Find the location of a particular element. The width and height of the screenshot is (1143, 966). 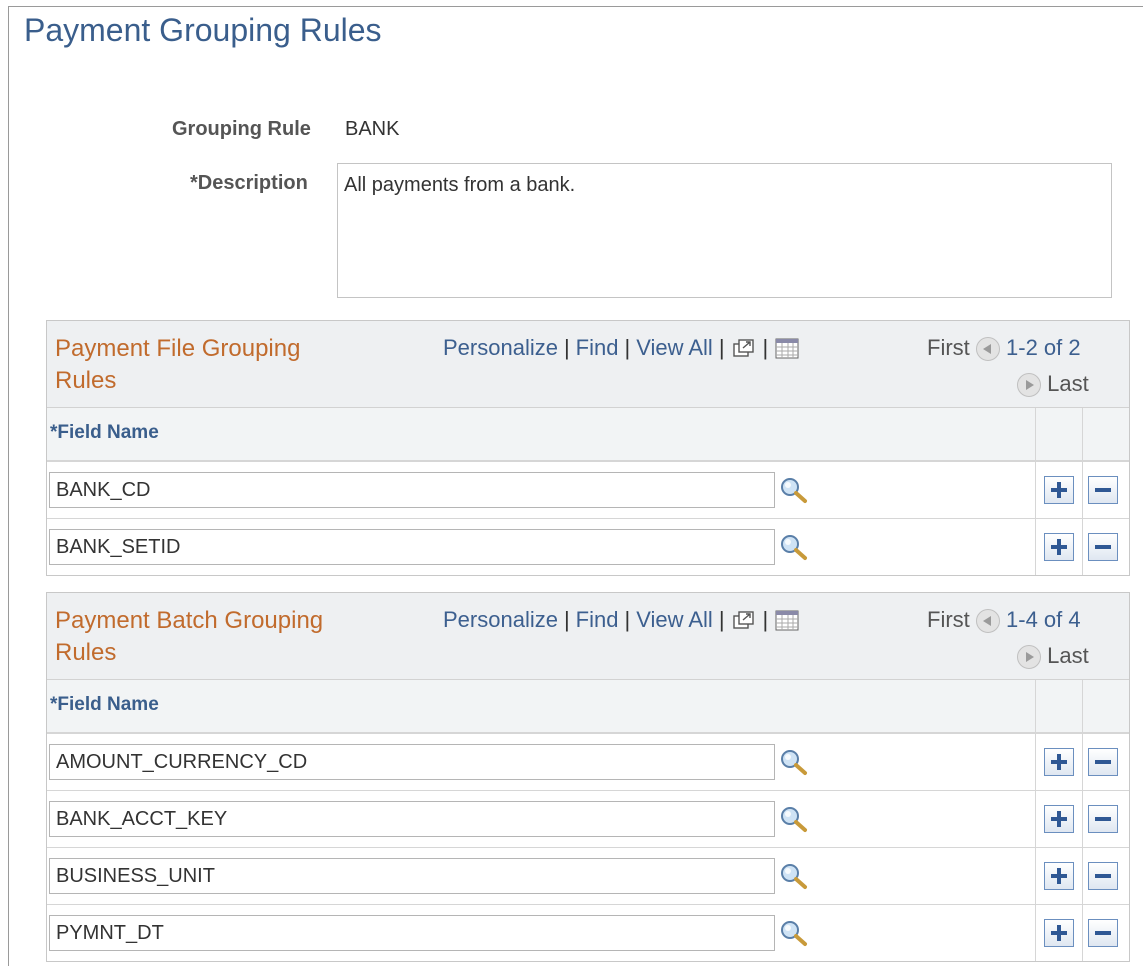

row-range: 1-4 of 4 is located at coordinates (1043, 619).